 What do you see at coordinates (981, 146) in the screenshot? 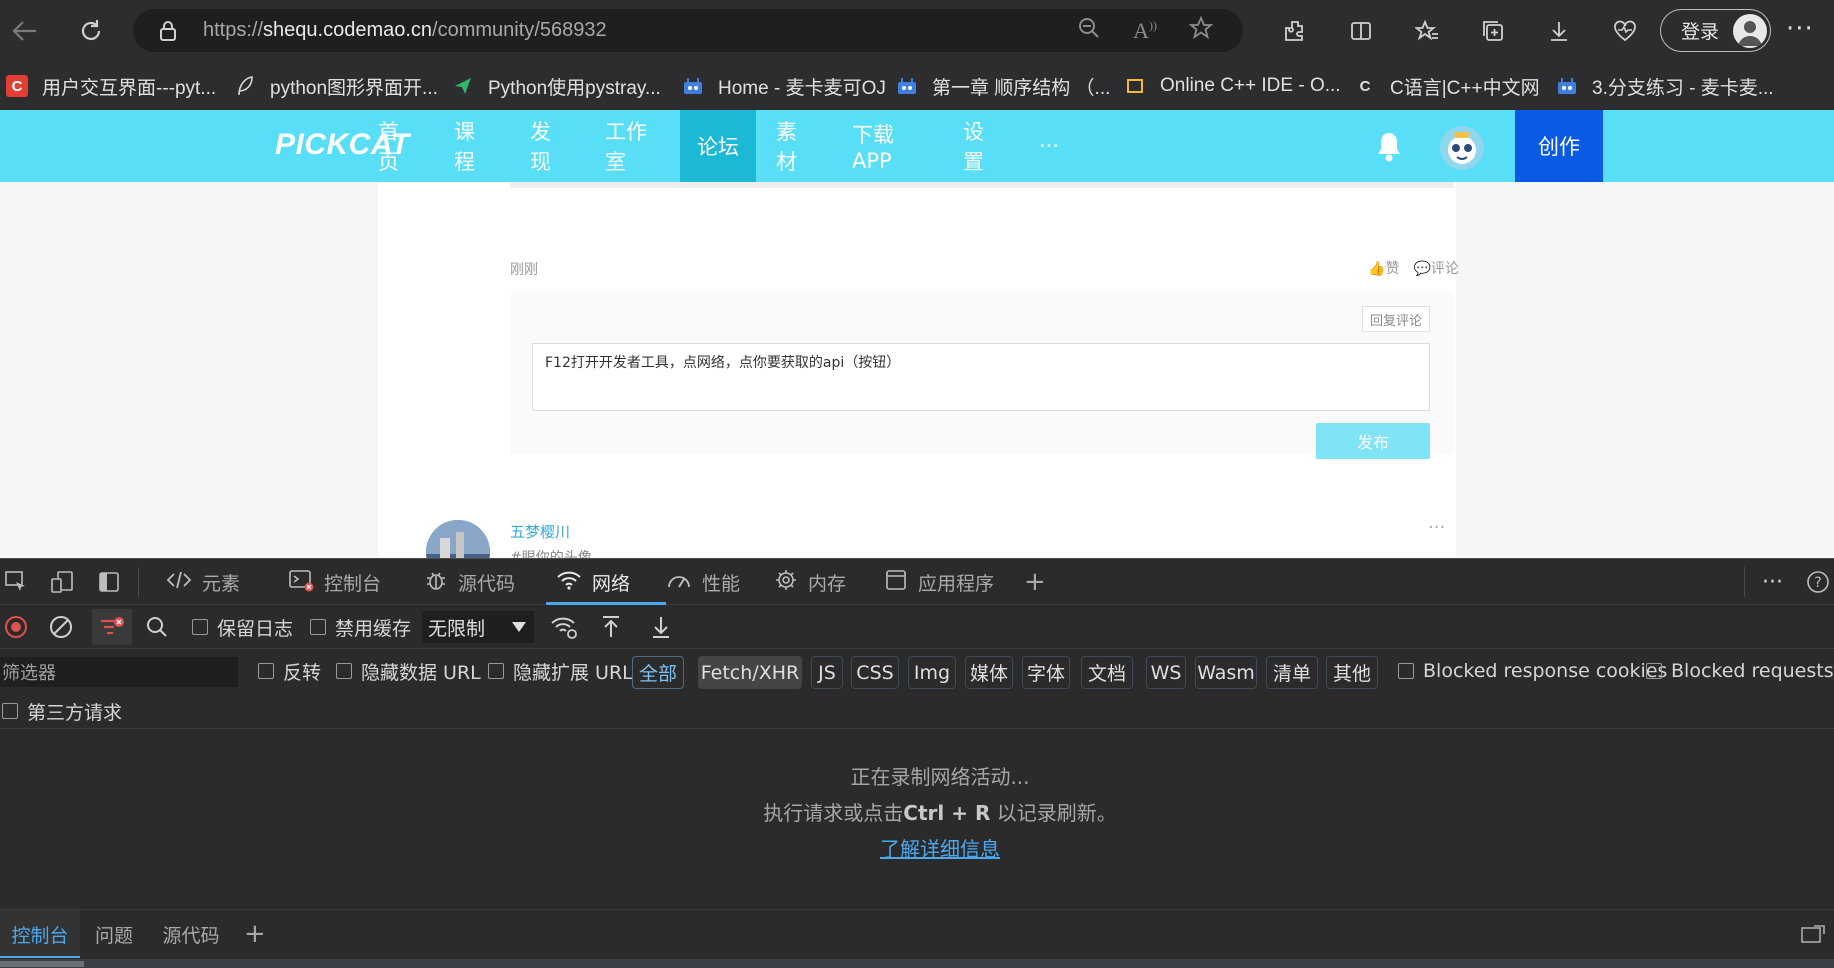
I see `site-menu-item: 设置` at bounding box center [981, 146].